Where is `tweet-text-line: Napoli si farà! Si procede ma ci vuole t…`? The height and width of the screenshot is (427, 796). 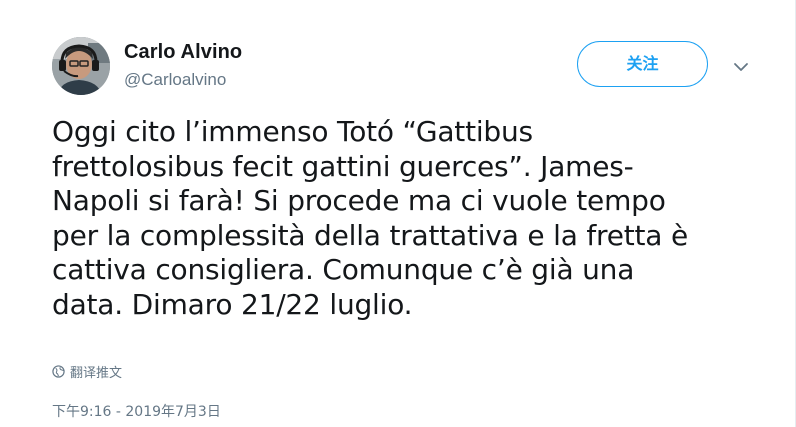 tweet-text-line: Napoli si farà! Si procede ma ci vuole t… is located at coordinates (359, 200).